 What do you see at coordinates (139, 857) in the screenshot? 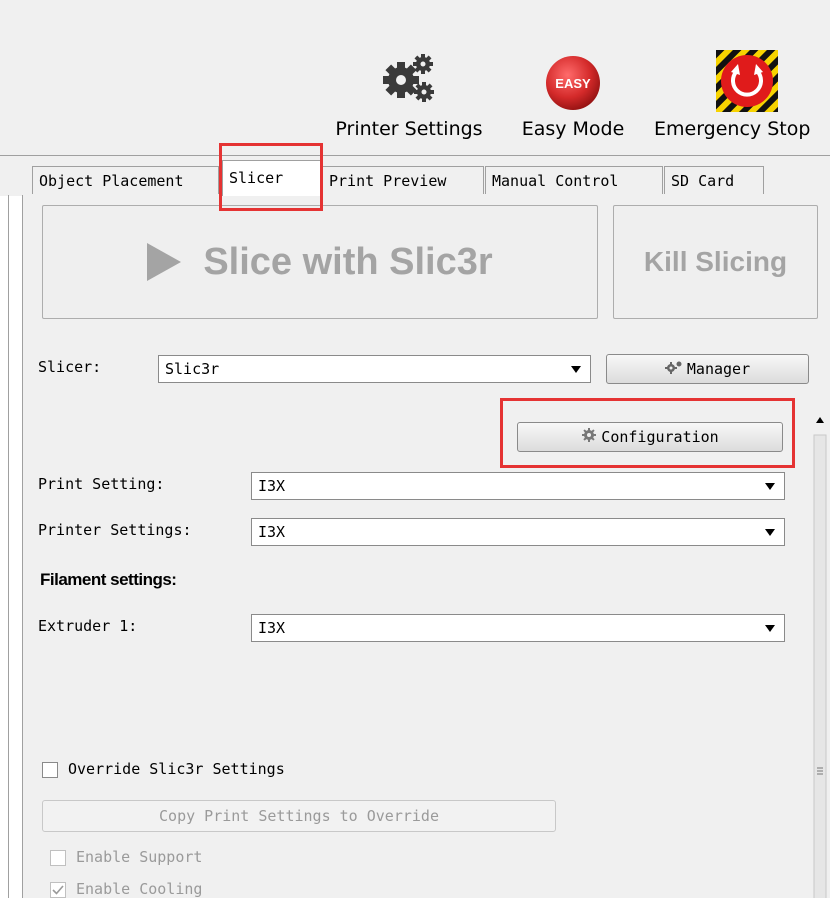
I see `enable-support-label: Enable Support` at bounding box center [139, 857].